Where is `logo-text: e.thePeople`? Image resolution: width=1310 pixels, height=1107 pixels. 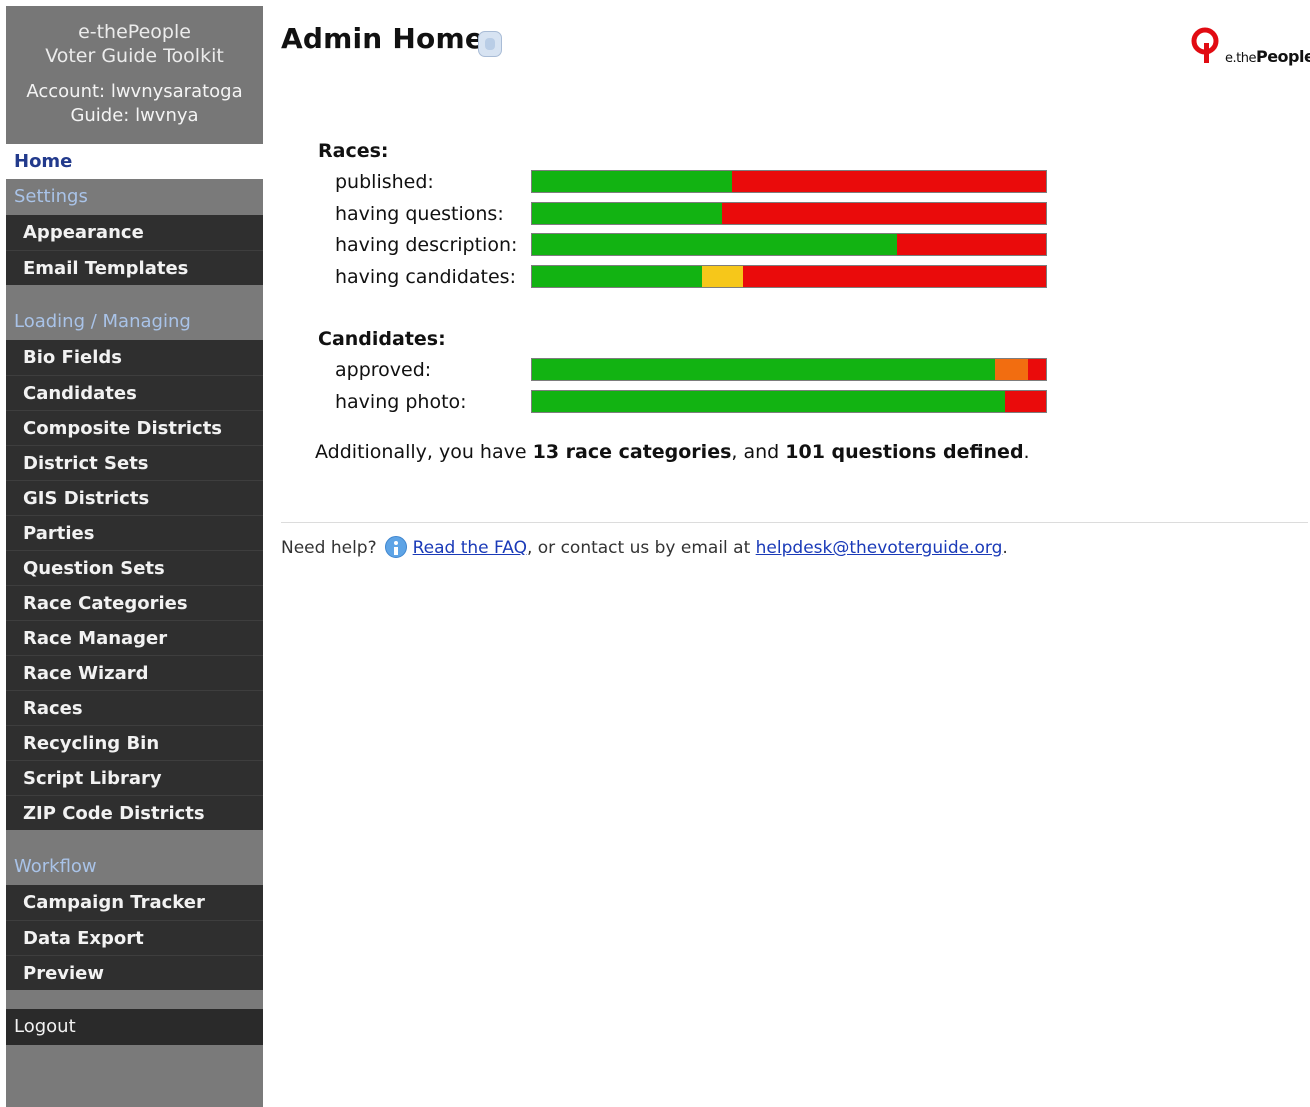
logo-text: e.thePeople is located at coordinates (1267, 56).